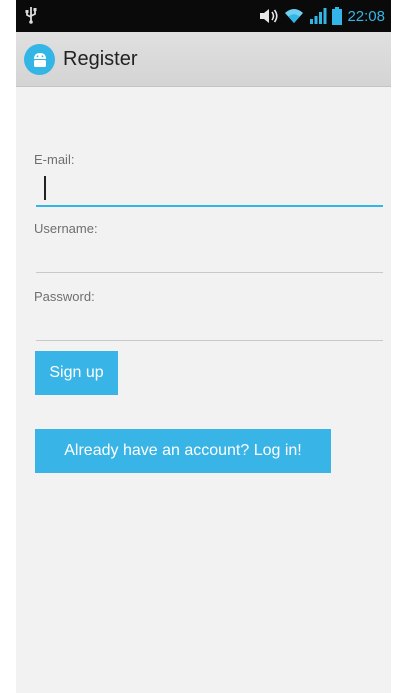 This screenshot has width=404, height=693. Describe the element at coordinates (209, 272) in the screenshot. I see `username-field-underline` at that location.